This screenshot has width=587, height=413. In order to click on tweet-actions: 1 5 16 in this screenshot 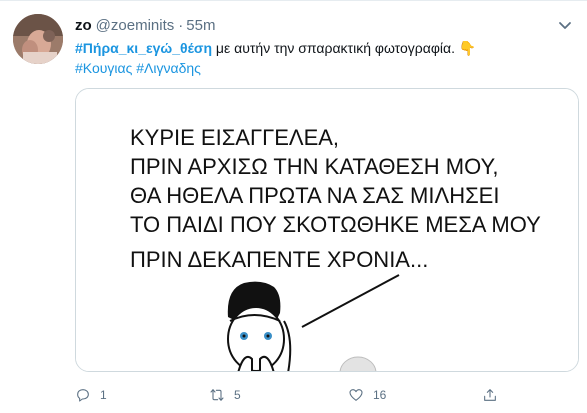, I will do `click(327, 395)`.